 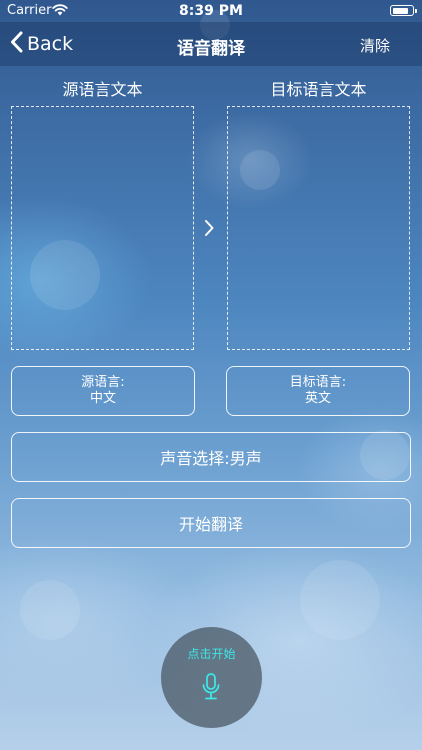 I want to click on target-language-value: 英文, so click(x=317, y=398).